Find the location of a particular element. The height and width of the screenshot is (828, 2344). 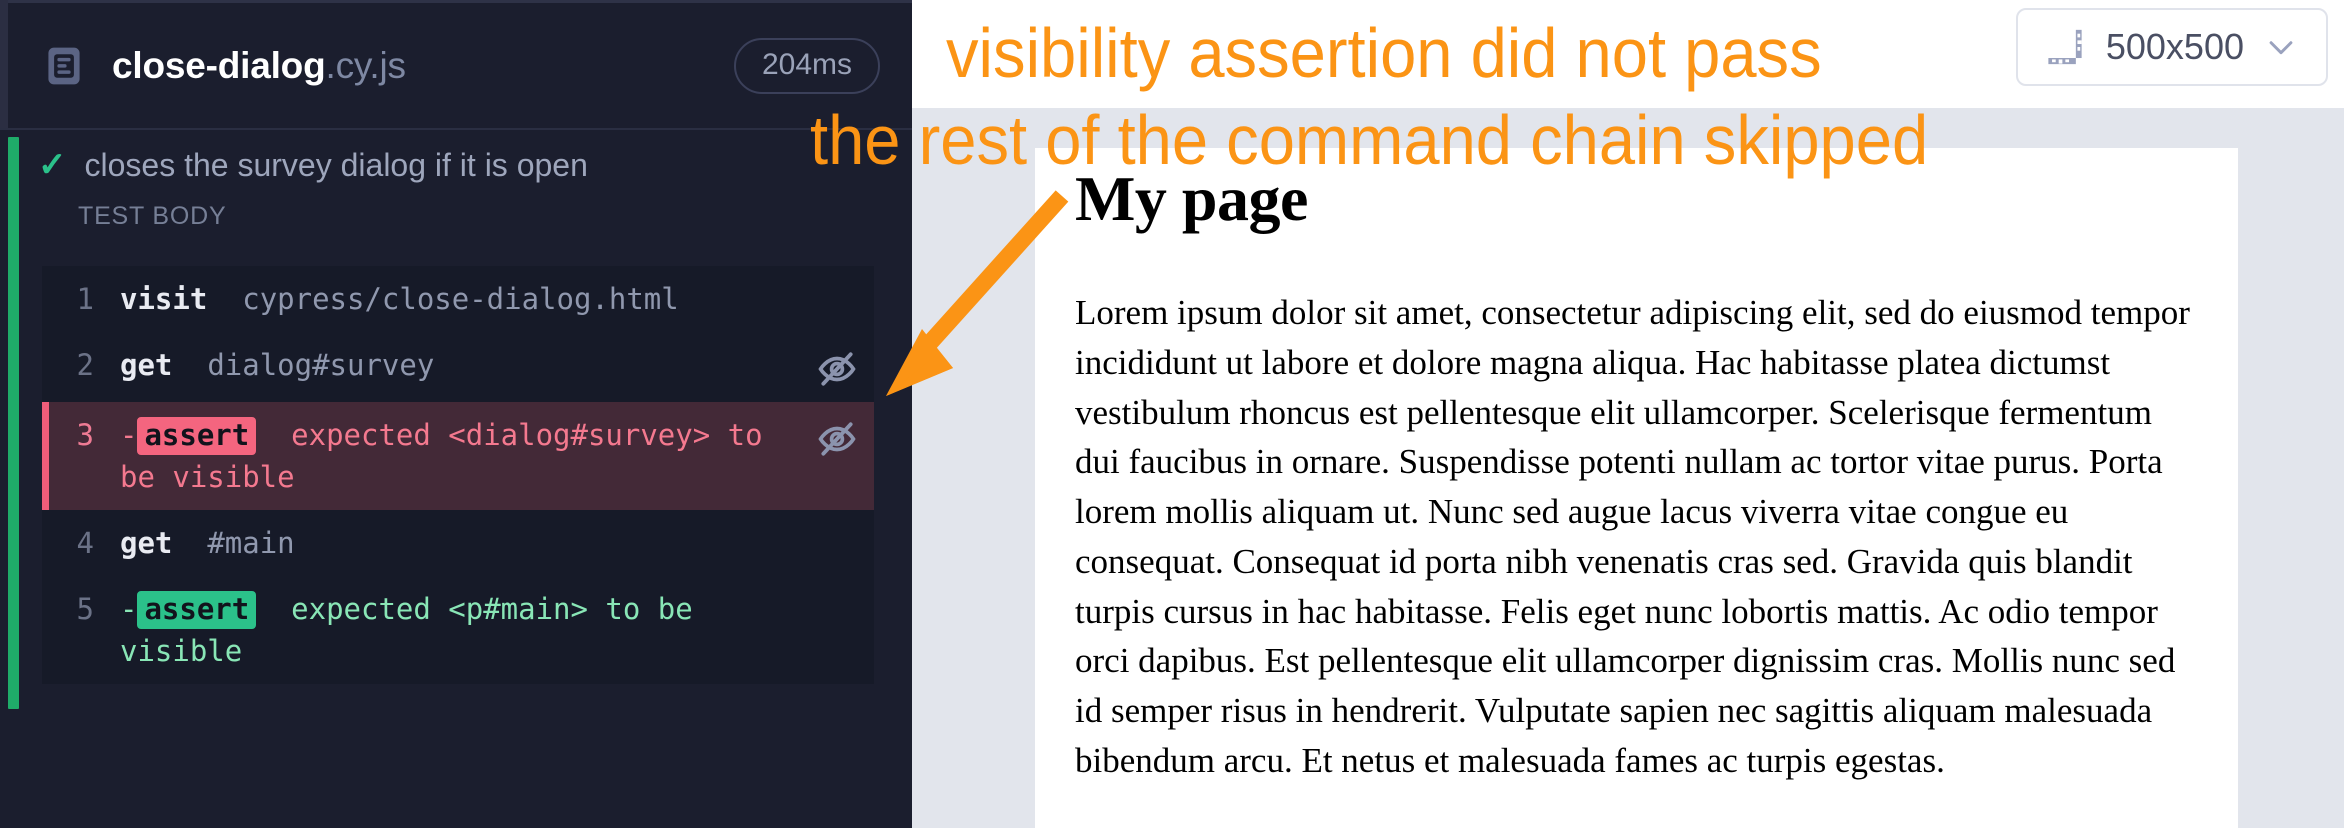

spec-file-name: close-dialog.cy.js is located at coordinates (259, 66).